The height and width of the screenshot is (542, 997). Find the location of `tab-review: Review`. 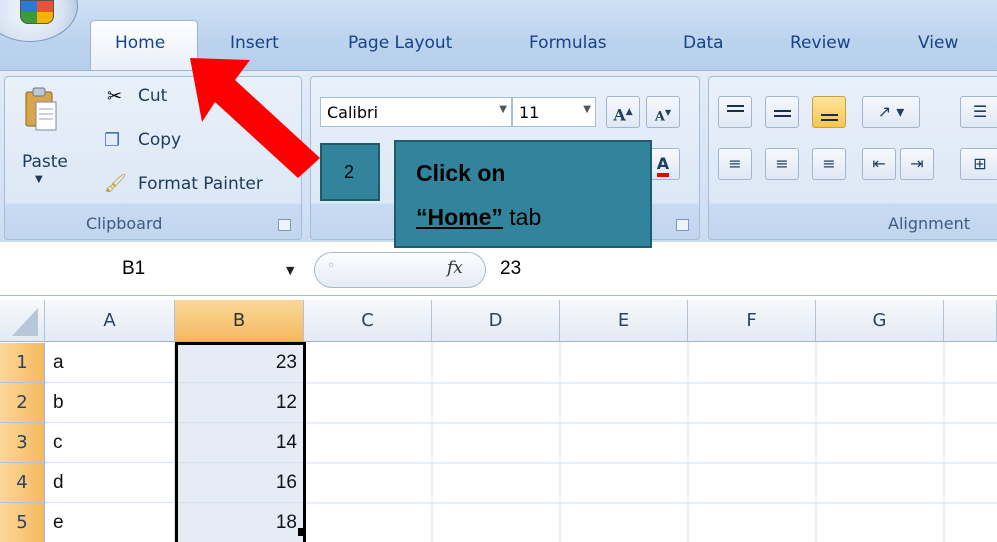

tab-review: Review is located at coordinates (820, 43).